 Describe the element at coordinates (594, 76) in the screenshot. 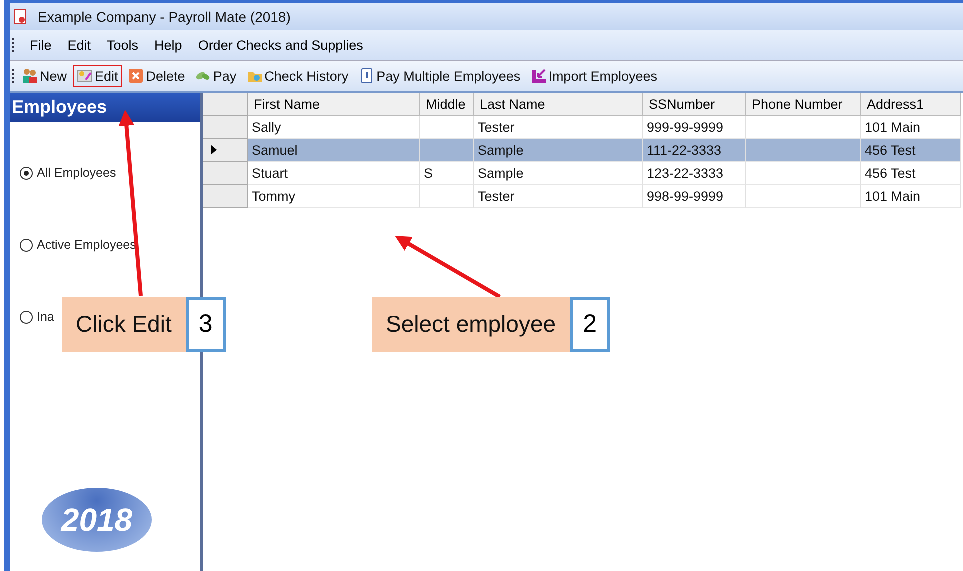

I see `toolbar-button: Import Employees` at that location.